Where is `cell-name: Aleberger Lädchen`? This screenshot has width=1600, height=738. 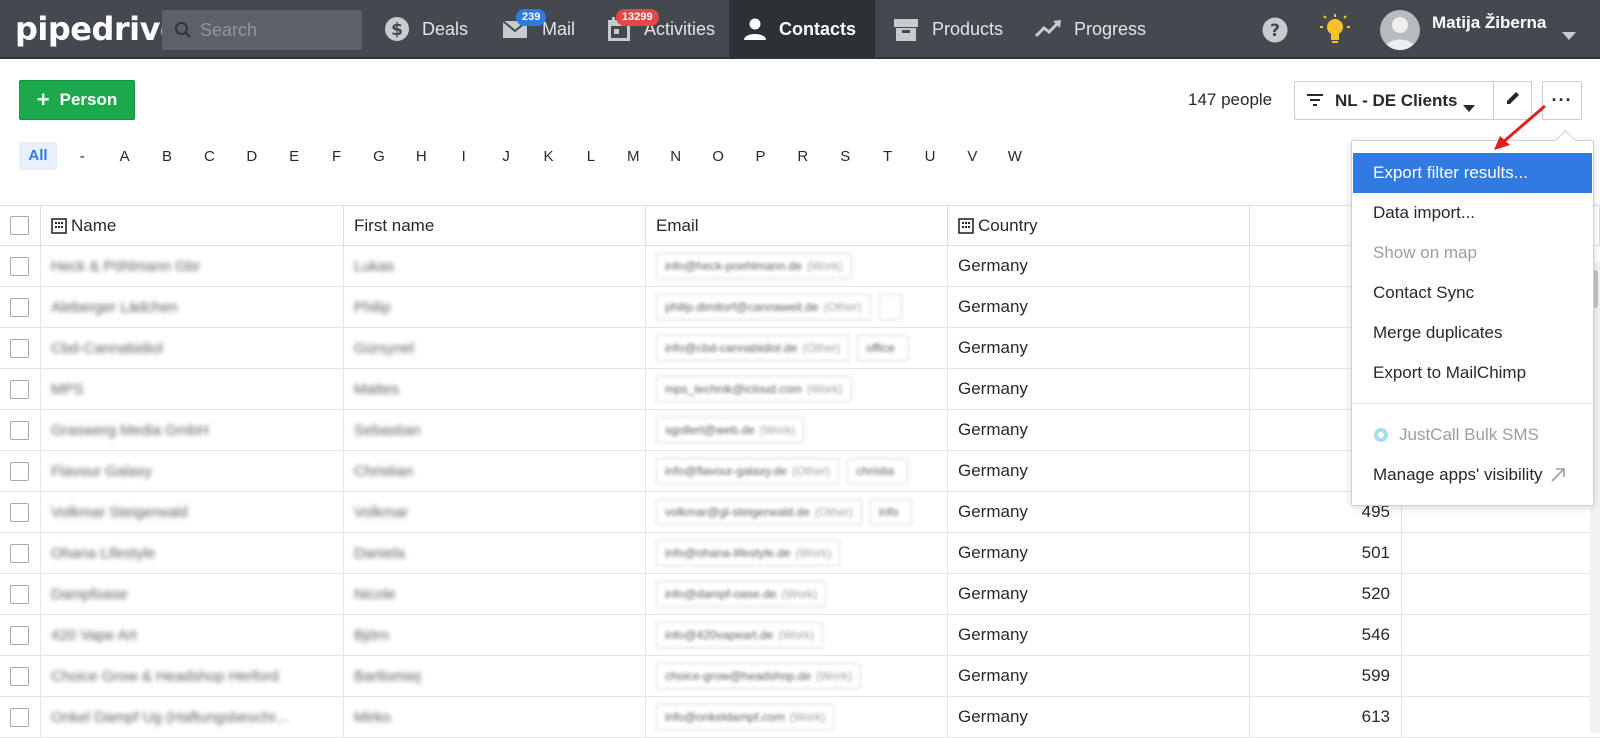 cell-name: Aleberger Lädchen is located at coordinates (192, 307).